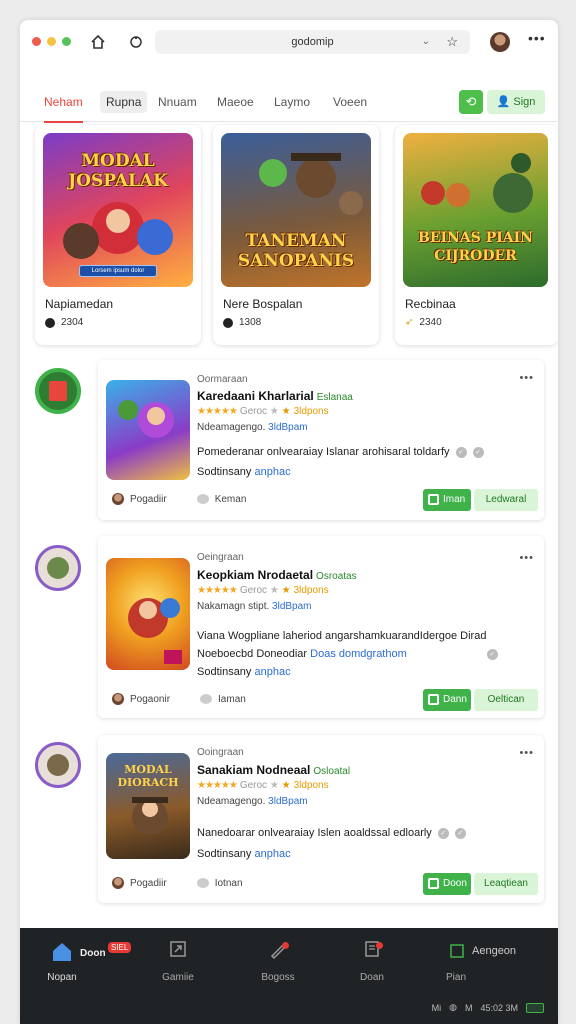 This screenshot has height=1024, width=576. What do you see at coordinates (150, 699) in the screenshot?
I see `author-name: Pogaonir` at bounding box center [150, 699].